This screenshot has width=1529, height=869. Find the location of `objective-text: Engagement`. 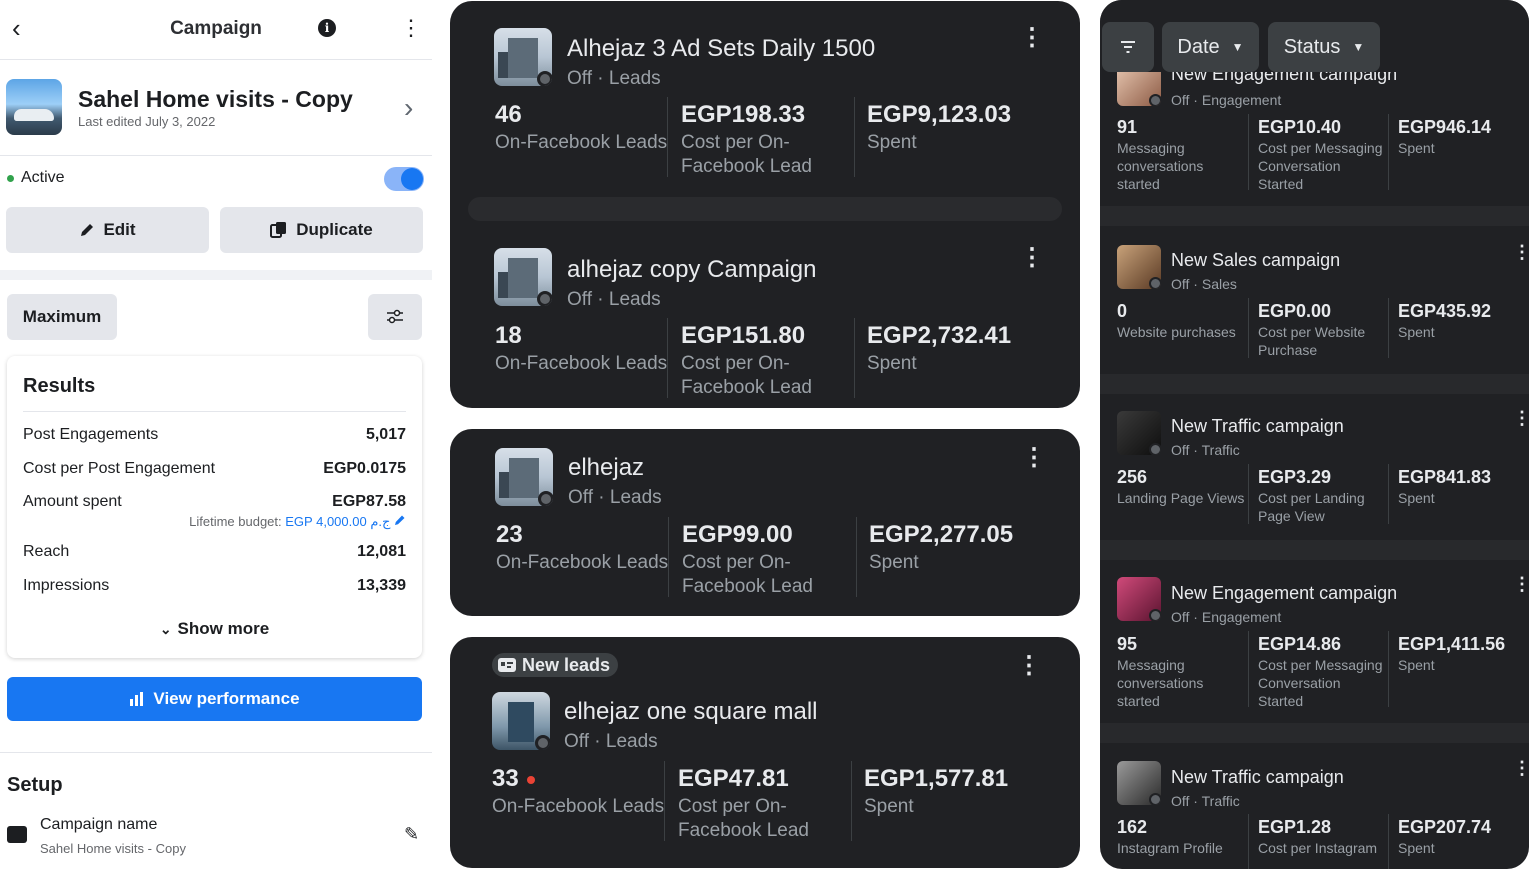

objective-text: Engagement is located at coordinates (1241, 617).